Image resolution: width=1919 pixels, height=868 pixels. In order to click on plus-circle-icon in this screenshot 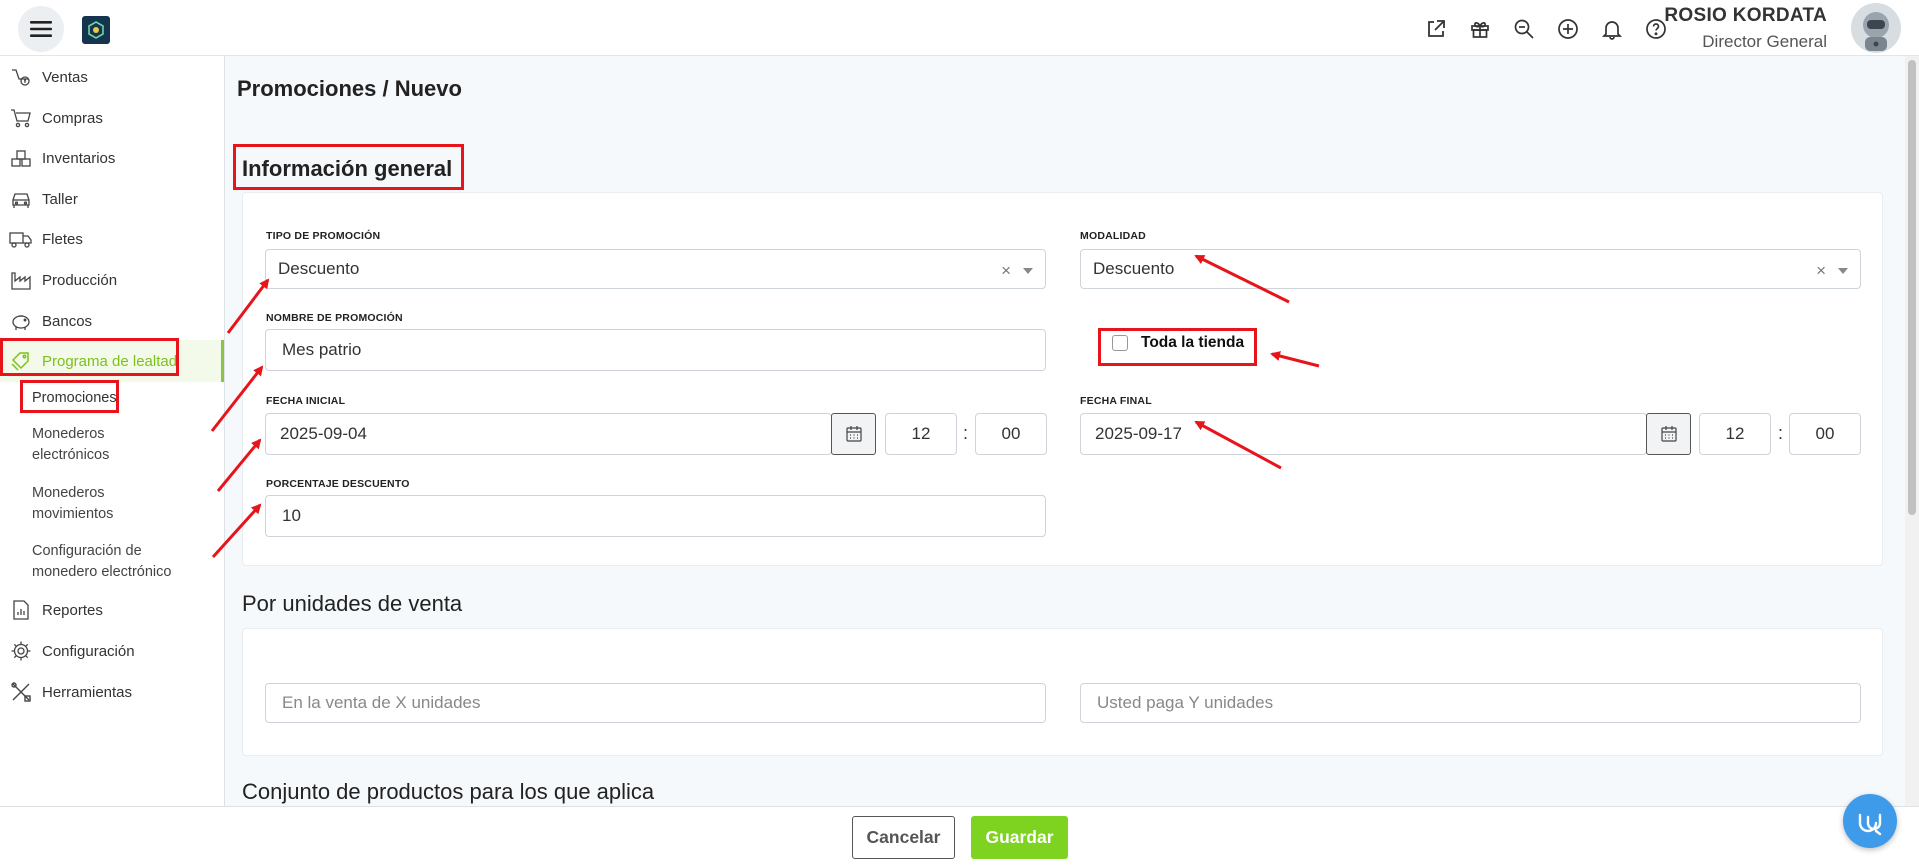, I will do `click(1568, 29)`.